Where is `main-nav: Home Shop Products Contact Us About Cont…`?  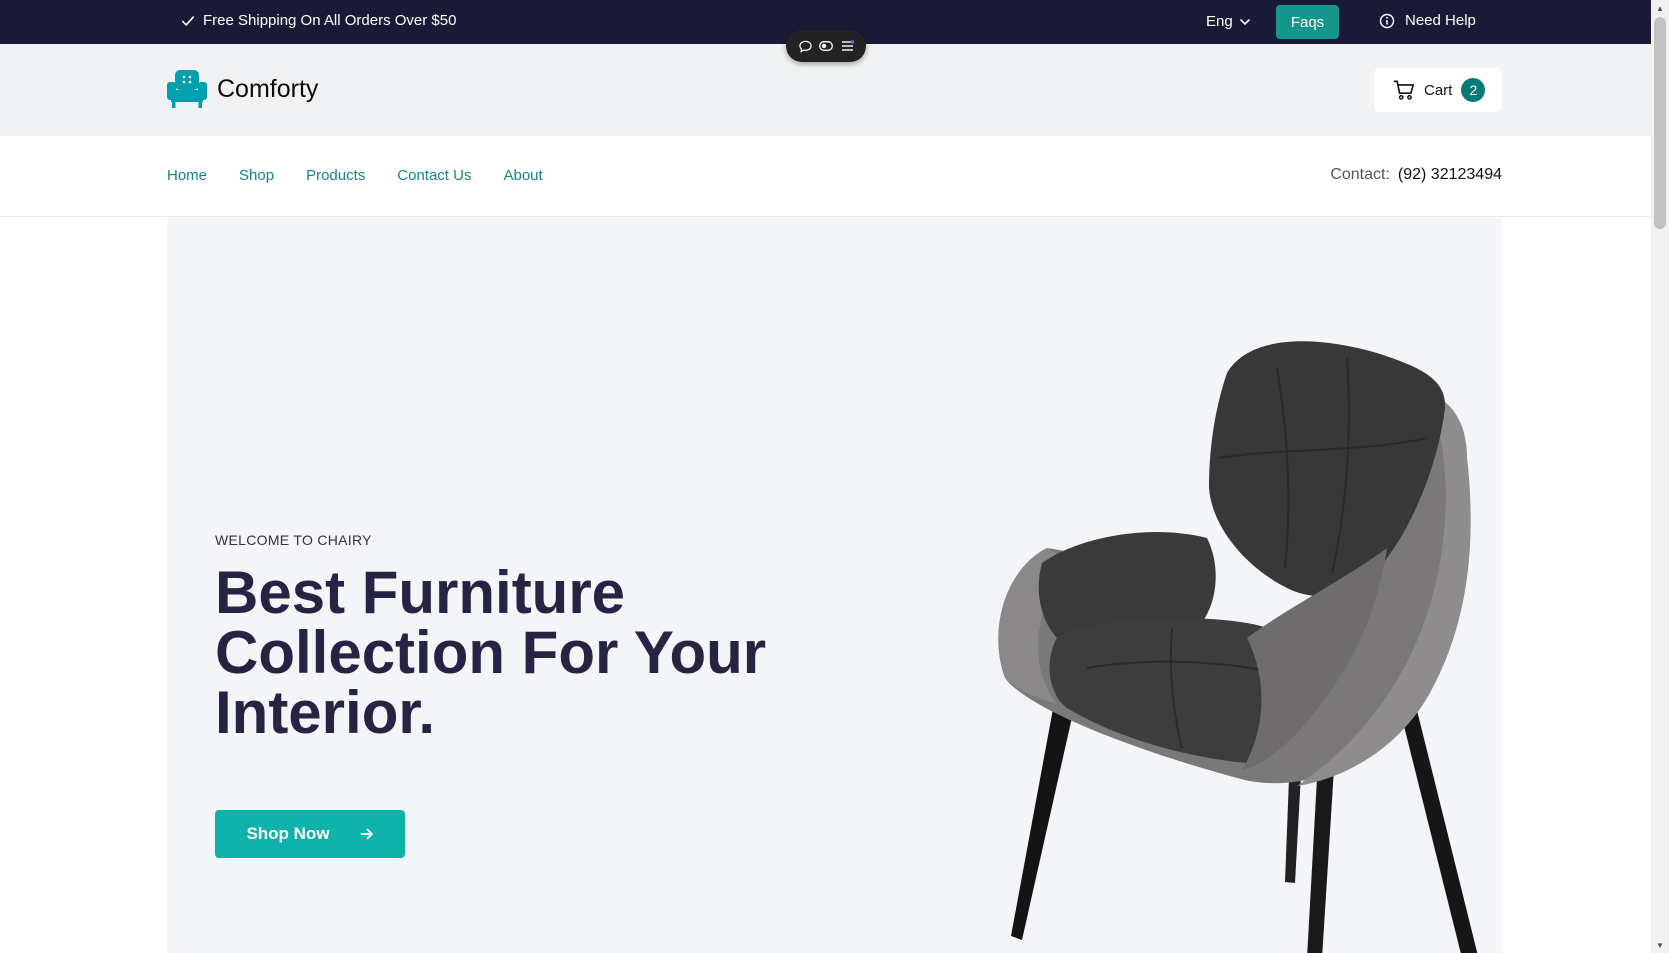 main-nav: Home Shop Products Contact Us About Cont… is located at coordinates (825, 176).